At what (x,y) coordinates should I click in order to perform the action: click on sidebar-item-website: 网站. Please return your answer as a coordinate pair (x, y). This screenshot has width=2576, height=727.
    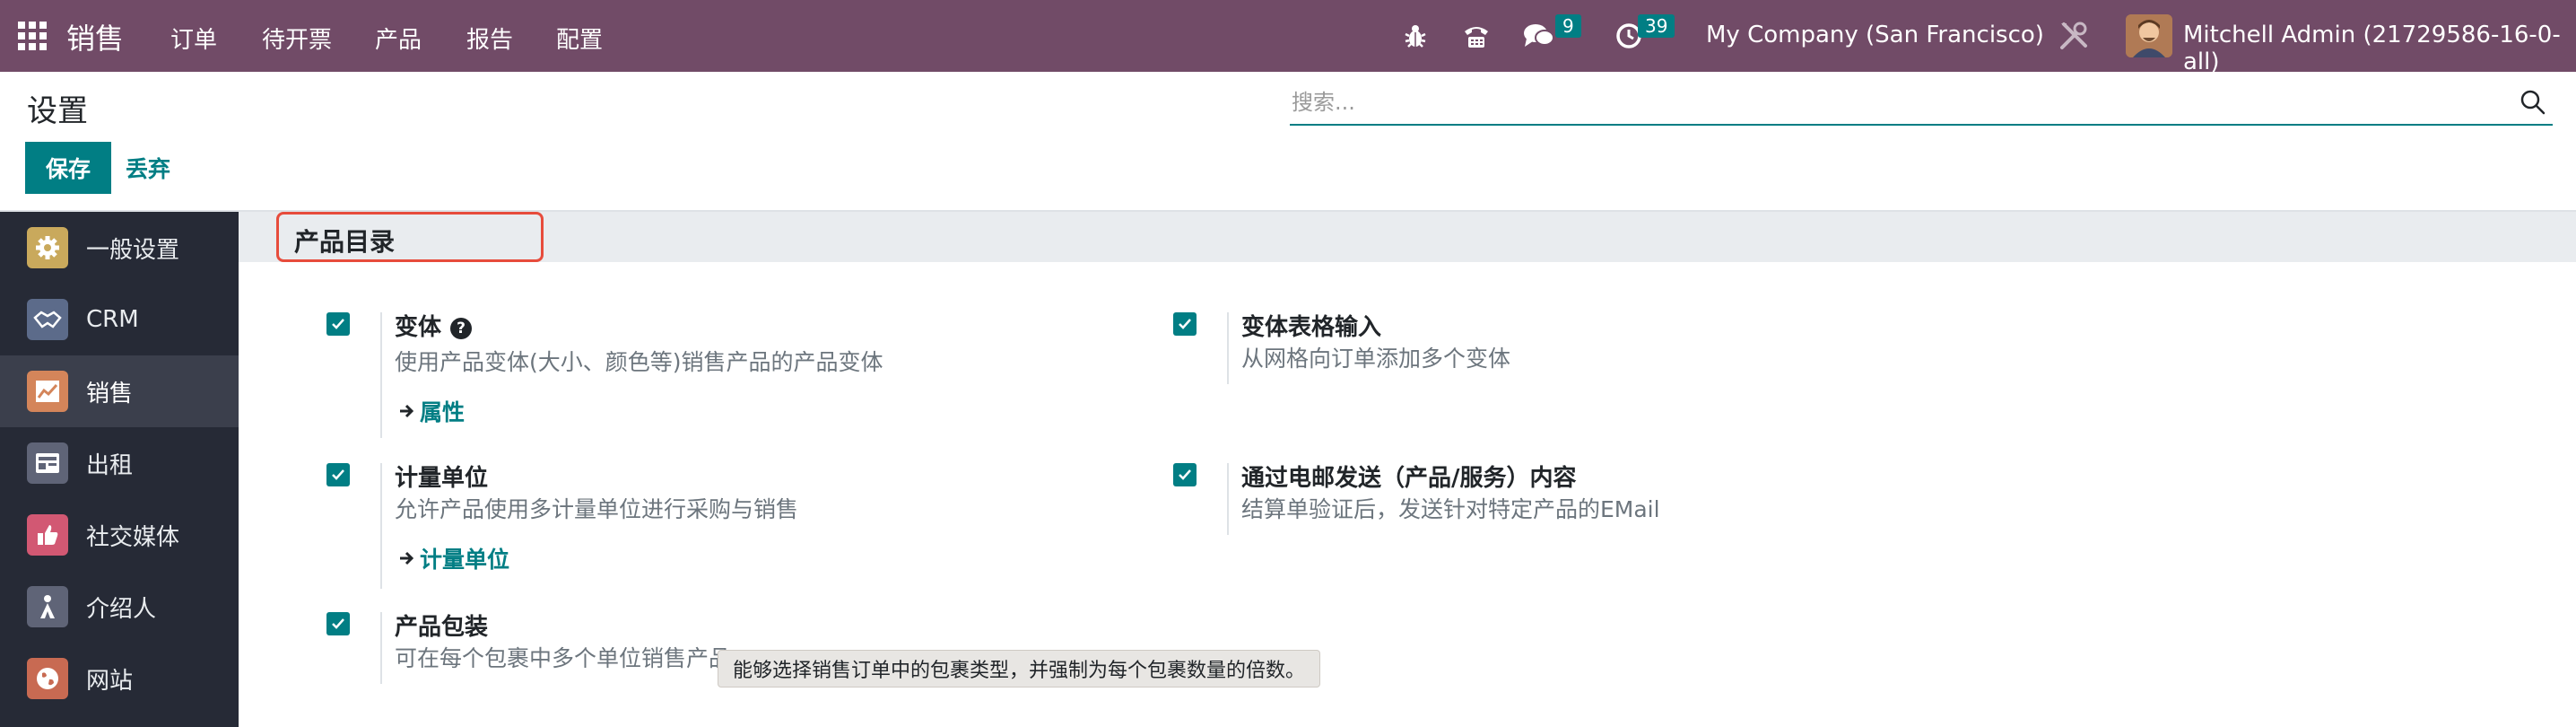
    Looking at the image, I should click on (119, 678).